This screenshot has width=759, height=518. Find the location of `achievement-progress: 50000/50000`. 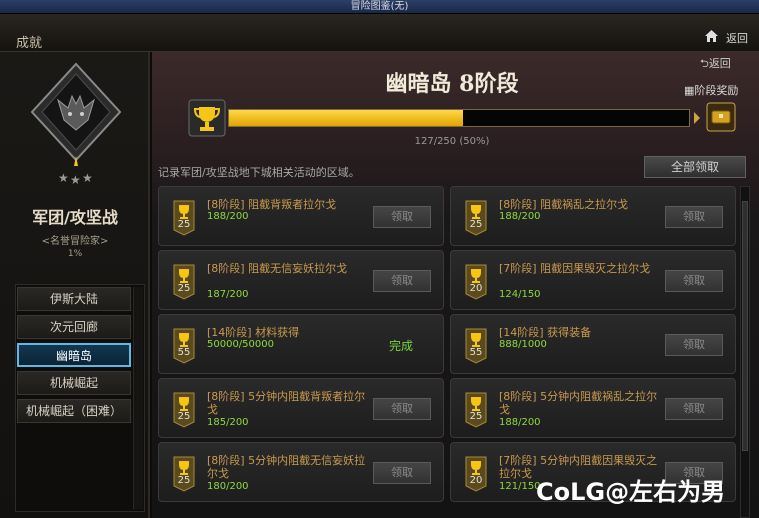

achievement-progress: 50000/50000 is located at coordinates (240, 344).